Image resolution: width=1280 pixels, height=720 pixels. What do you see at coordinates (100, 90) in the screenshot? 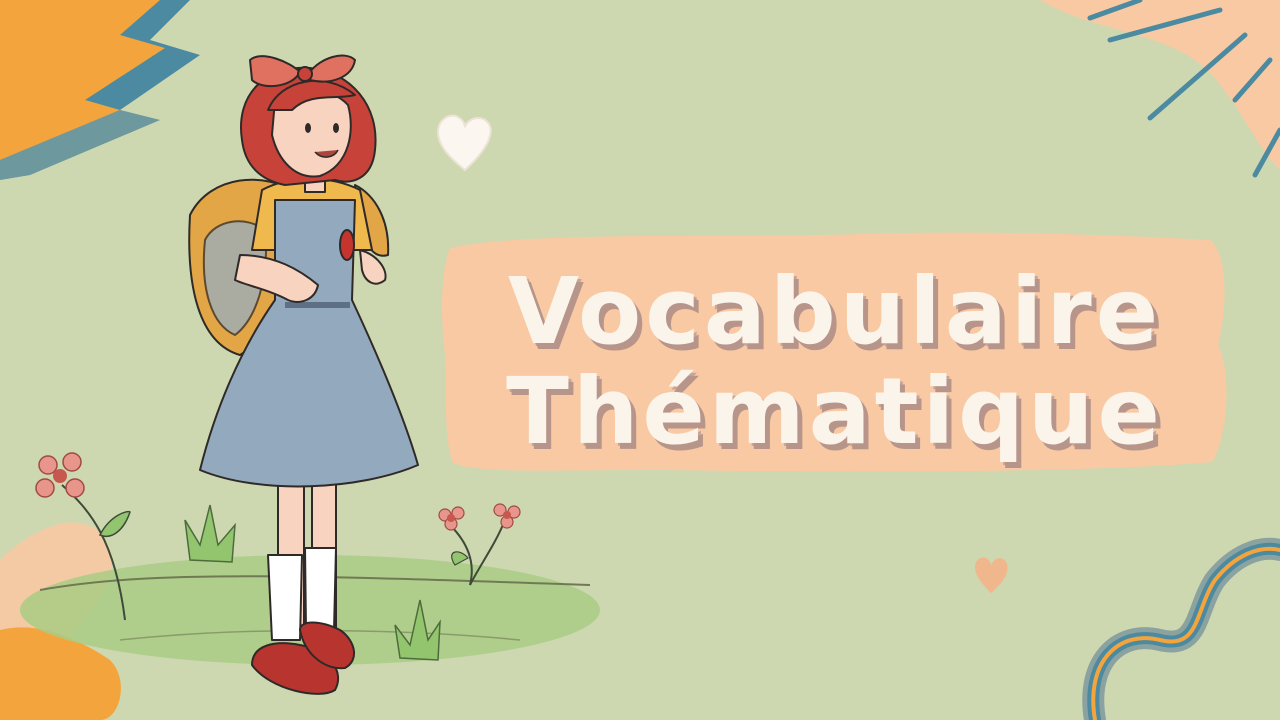
I see `zigzag-decoration-top-left` at bounding box center [100, 90].